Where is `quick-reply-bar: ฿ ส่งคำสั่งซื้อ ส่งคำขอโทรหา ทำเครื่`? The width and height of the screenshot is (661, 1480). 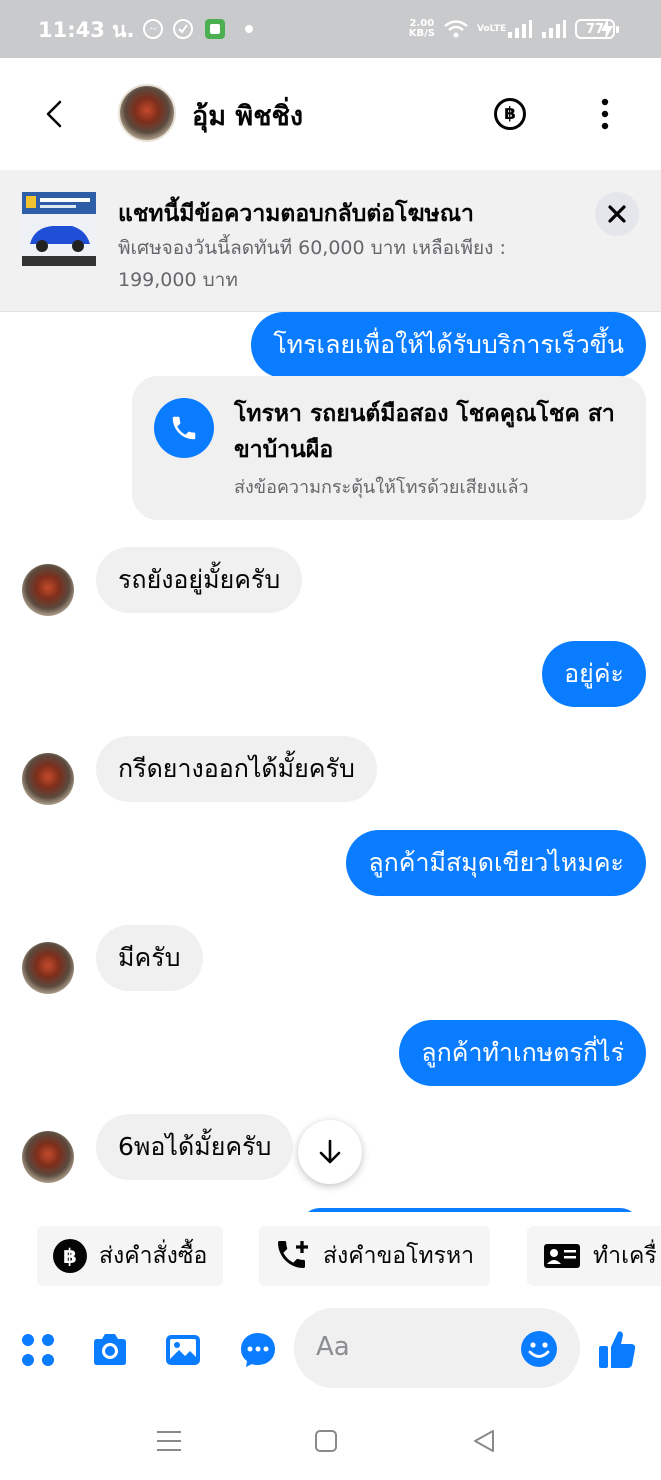
quick-reply-bar: ฿ ส่งคำสั่งซื้อ ส่งคำขอโทรหา ทำเครื่ is located at coordinates (330, 1257).